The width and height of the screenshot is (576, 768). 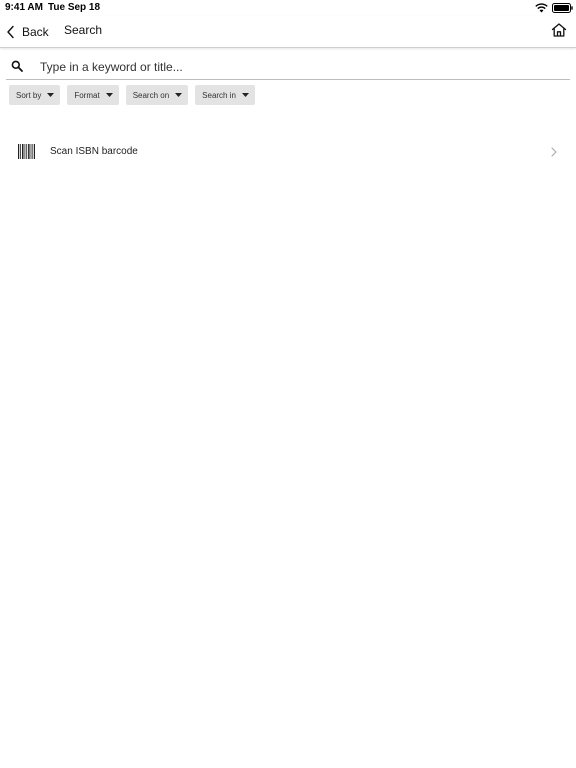 I want to click on filter-bar: Sort by Format Search on Search in, so click(x=132, y=95).